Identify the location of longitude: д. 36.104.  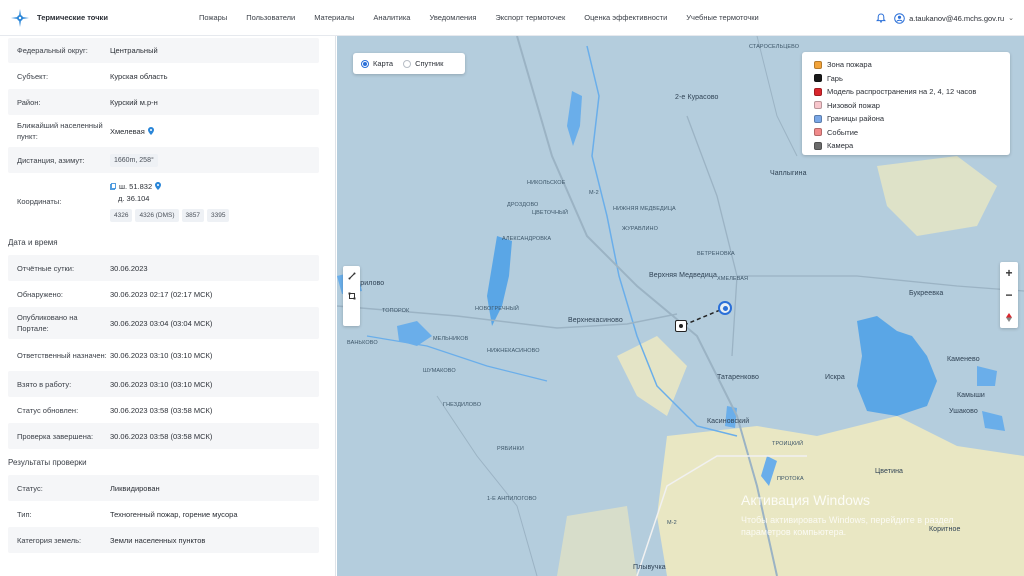
(134, 198).